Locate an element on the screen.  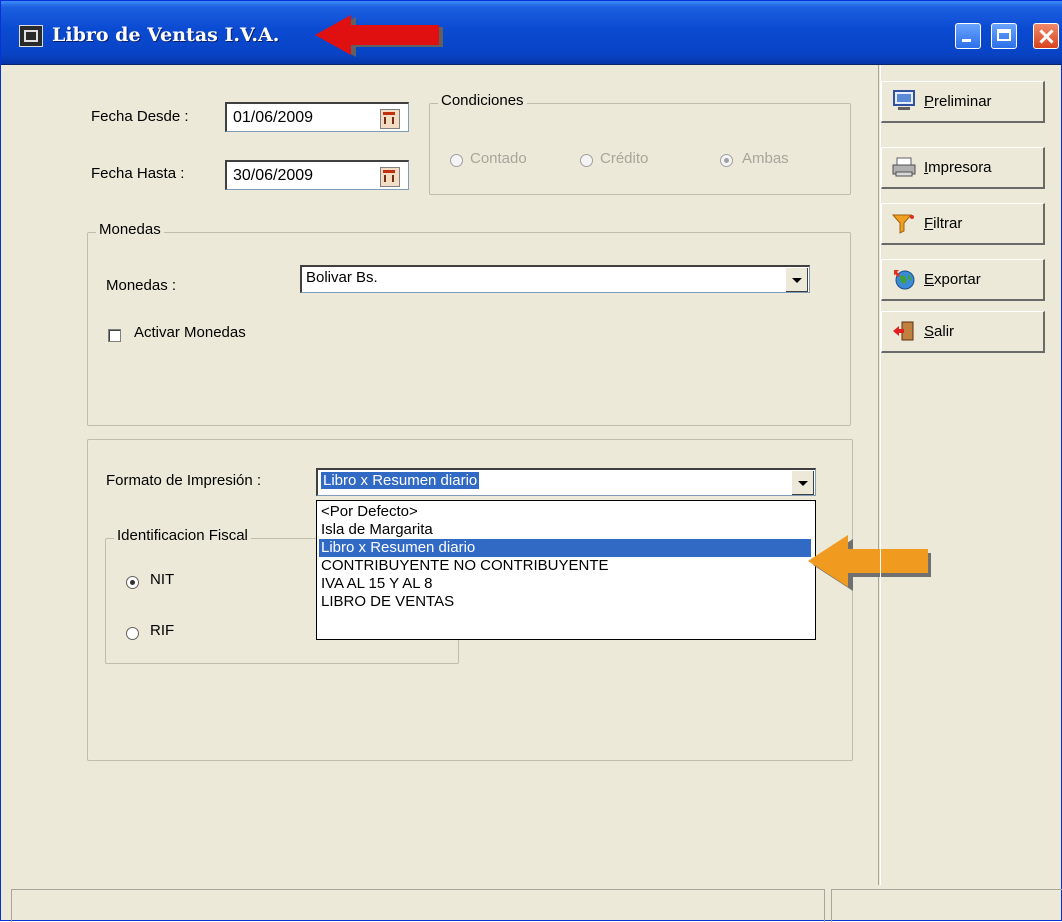
formato-label: Formato de Impresión : is located at coordinates (184, 480).